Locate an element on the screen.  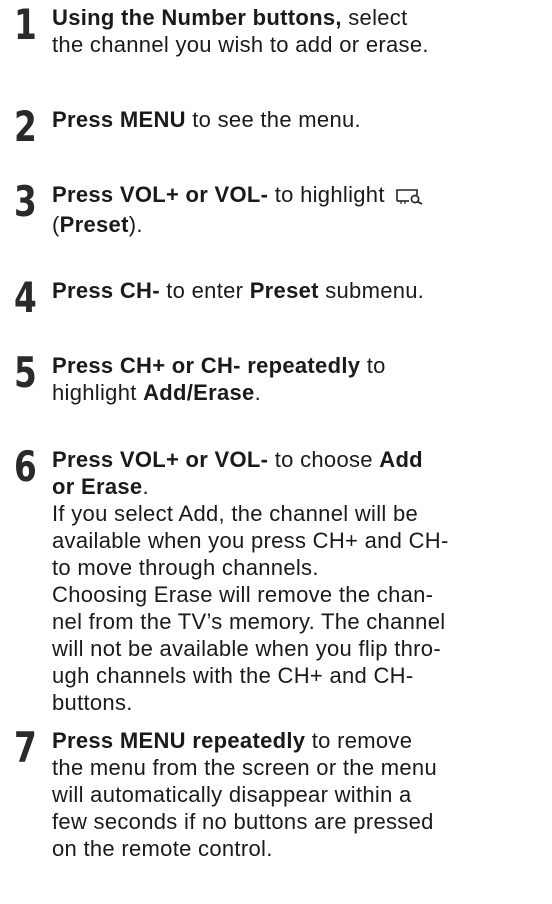
step-number: 3 is located at coordinates (25, 201).